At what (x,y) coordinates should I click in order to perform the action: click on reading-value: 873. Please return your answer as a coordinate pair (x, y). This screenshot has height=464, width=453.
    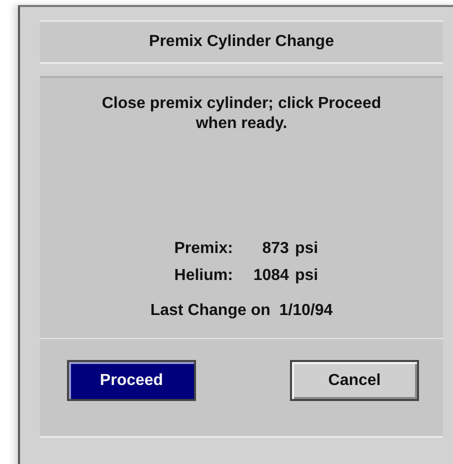
    Looking at the image, I should click on (275, 249).